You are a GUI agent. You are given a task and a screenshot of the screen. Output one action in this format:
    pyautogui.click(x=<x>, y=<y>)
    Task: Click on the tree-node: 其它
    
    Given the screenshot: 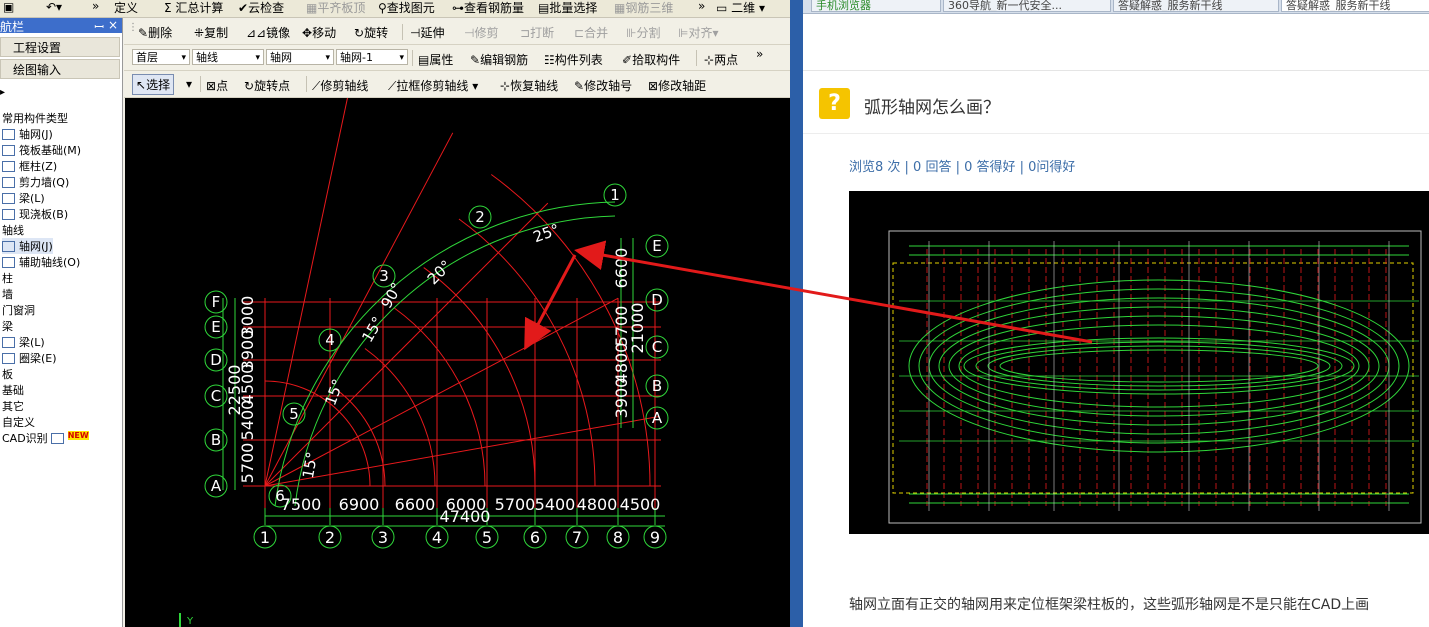 What is the action you would take?
    pyautogui.click(x=13, y=406)
    